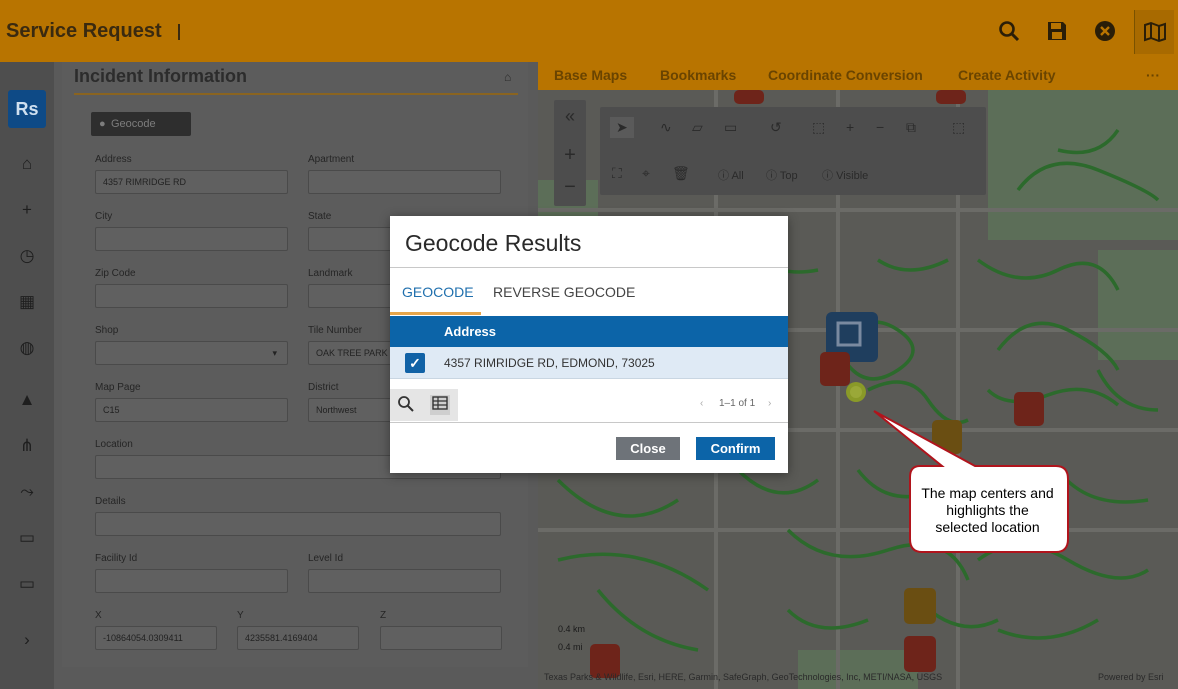 The height and width of the screenshot is (689, 1178). I want to click on prev-page-icon: ‹, so click(701, 403).